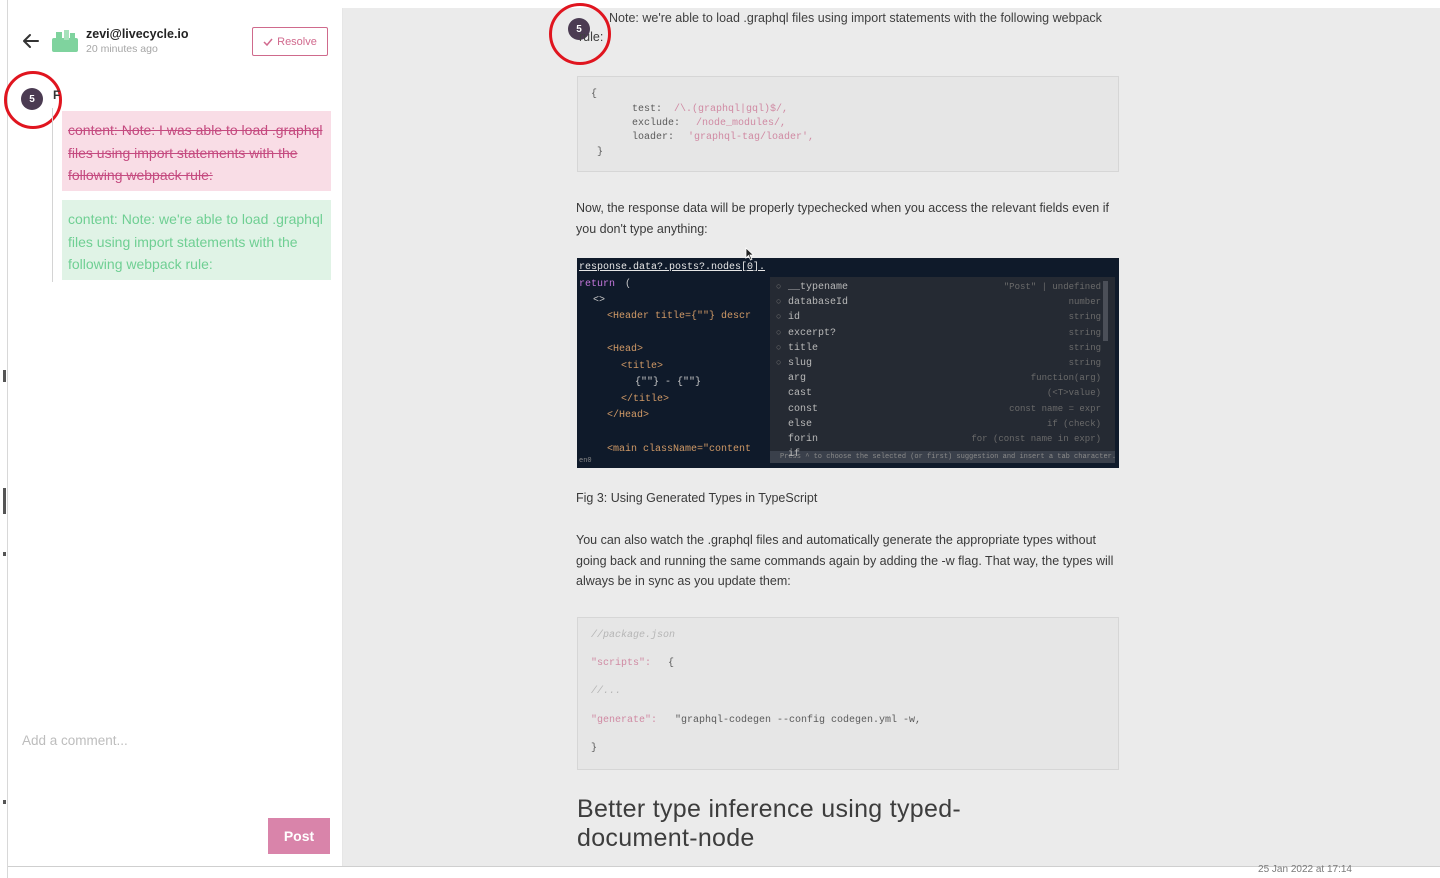 The height and width of the screenshot is (878, 1440). Describe the element at coordinates (172, 740) in the screenshot. I see `comment-input` at that location.